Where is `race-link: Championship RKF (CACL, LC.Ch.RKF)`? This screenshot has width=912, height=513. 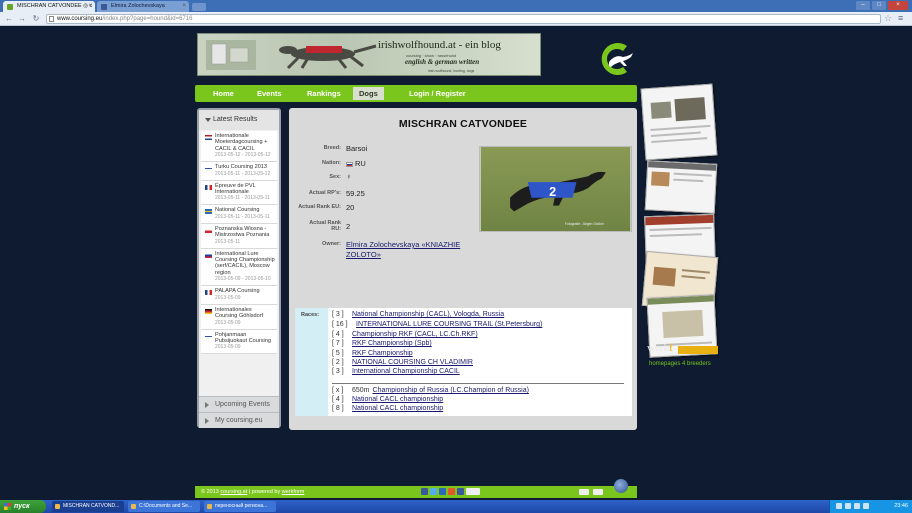 race-link: Championship RKF (CACL, LC.Ch.RKF) is located at coordinates (415, 334).